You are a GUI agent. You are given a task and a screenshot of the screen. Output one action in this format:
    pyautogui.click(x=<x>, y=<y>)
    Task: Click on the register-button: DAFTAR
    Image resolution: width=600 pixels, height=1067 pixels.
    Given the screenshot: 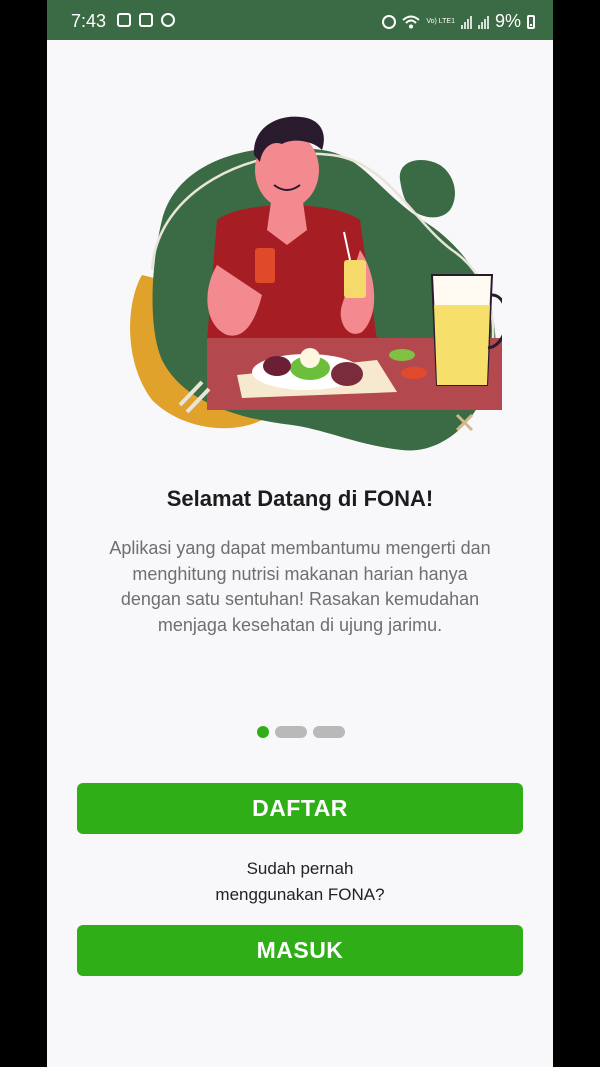 What is the action you would take?
    pyautogui.click(x=300, y=808)
    